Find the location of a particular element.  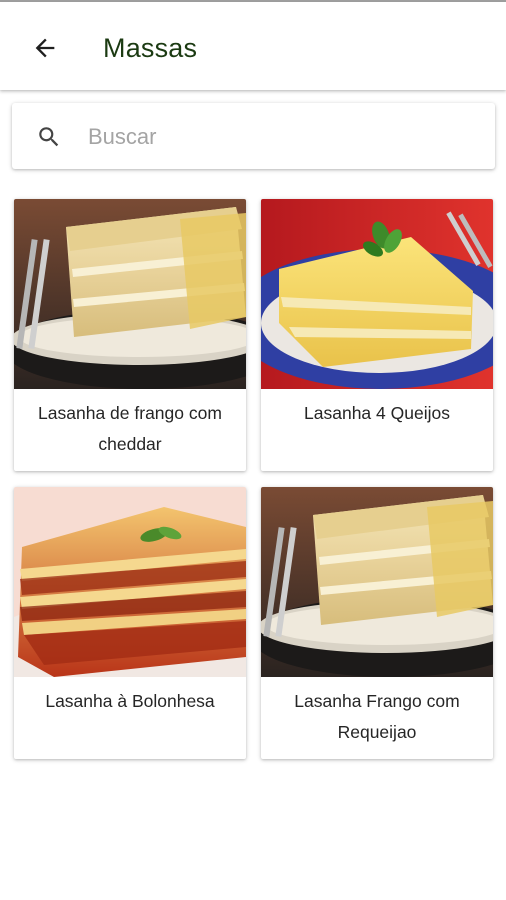

recipe-card: Lasanha à Bolonhesa is located at coordinates (130, 623).